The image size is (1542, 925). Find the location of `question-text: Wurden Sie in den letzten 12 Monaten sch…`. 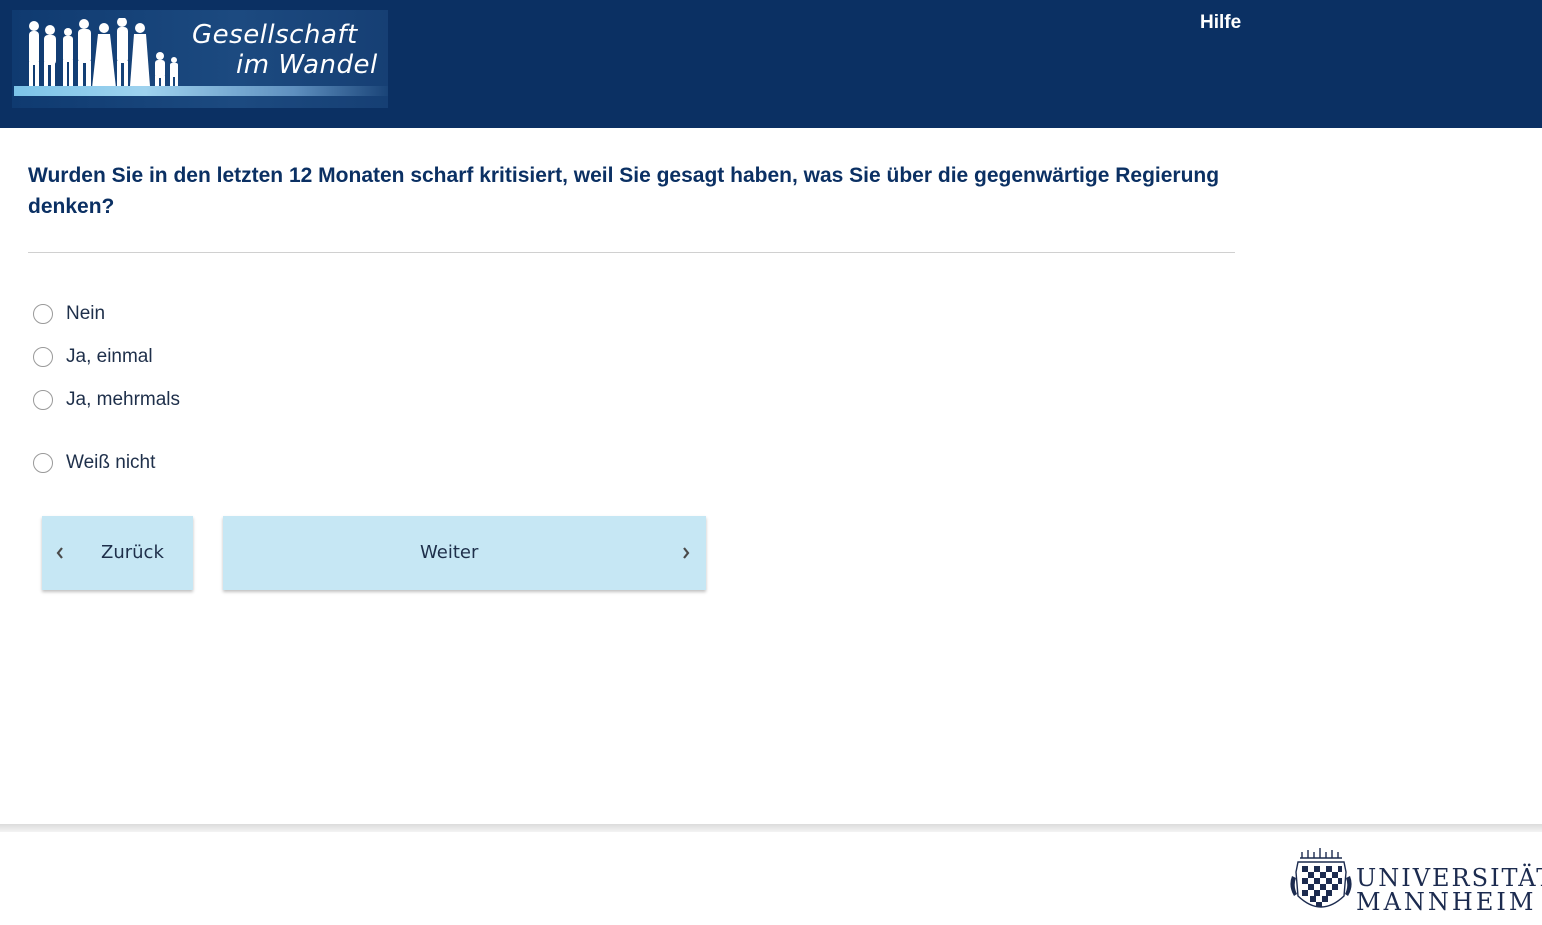

question-text: Wurden Sie in den letzten 12 Monaten sch… is located at coordinates (624, 191).